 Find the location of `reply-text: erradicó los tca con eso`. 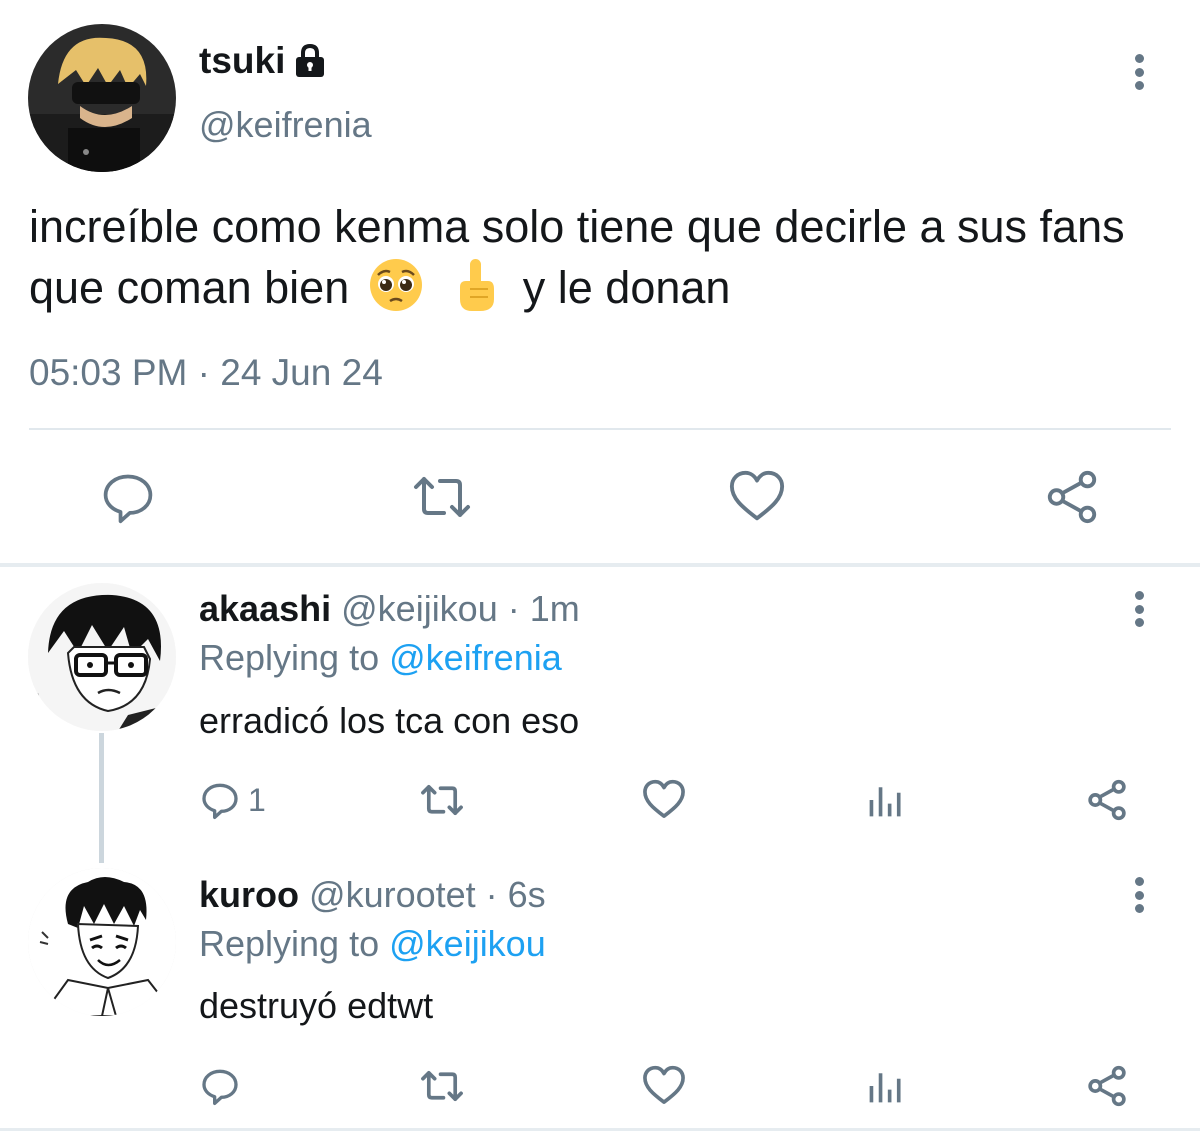

reply-text: erradicó los tca con eso is located at coordinates (389, 720).